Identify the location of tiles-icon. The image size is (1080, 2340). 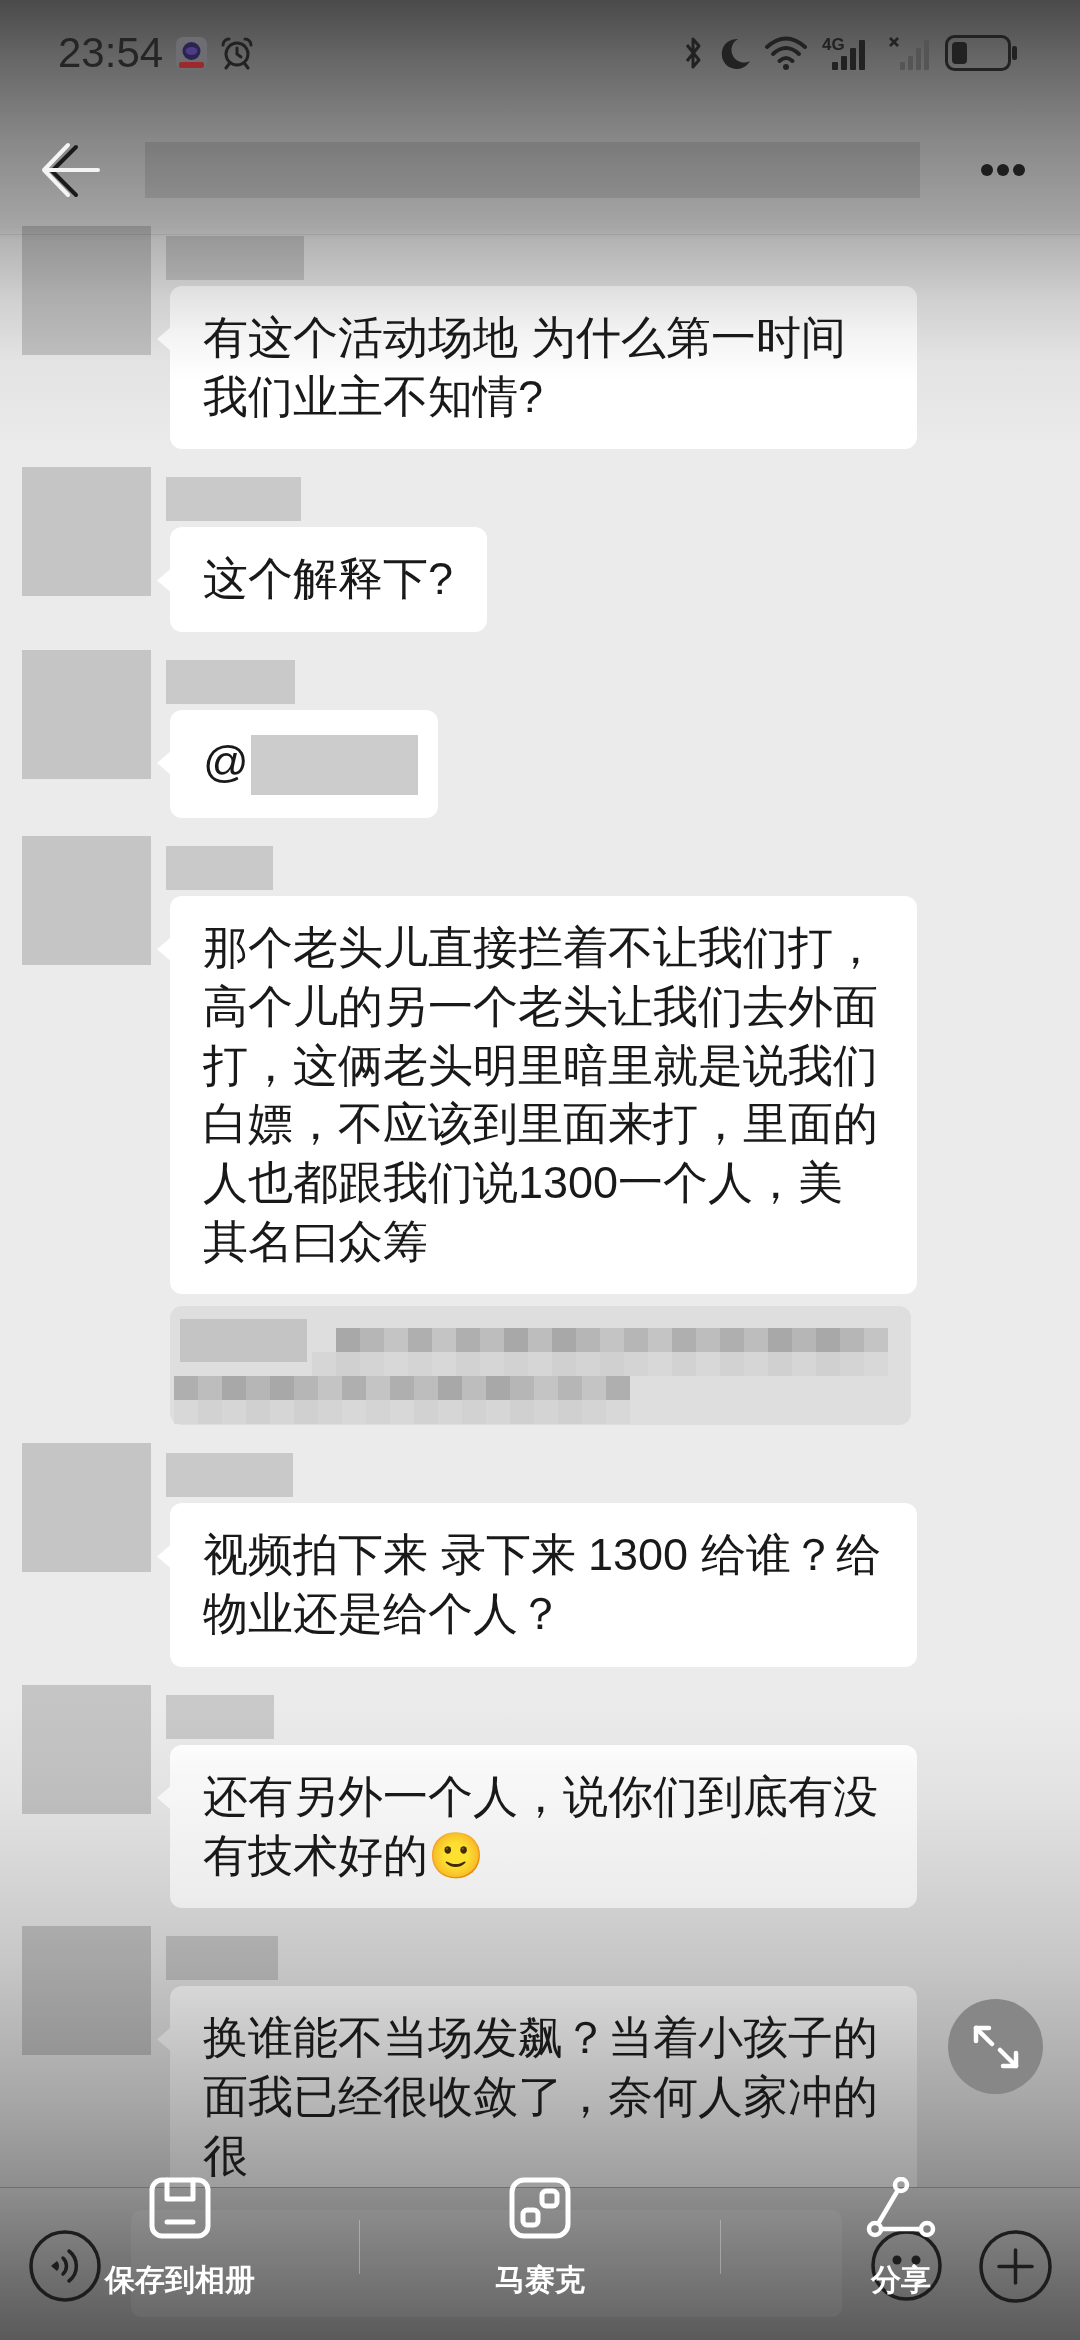
(540, 2208).